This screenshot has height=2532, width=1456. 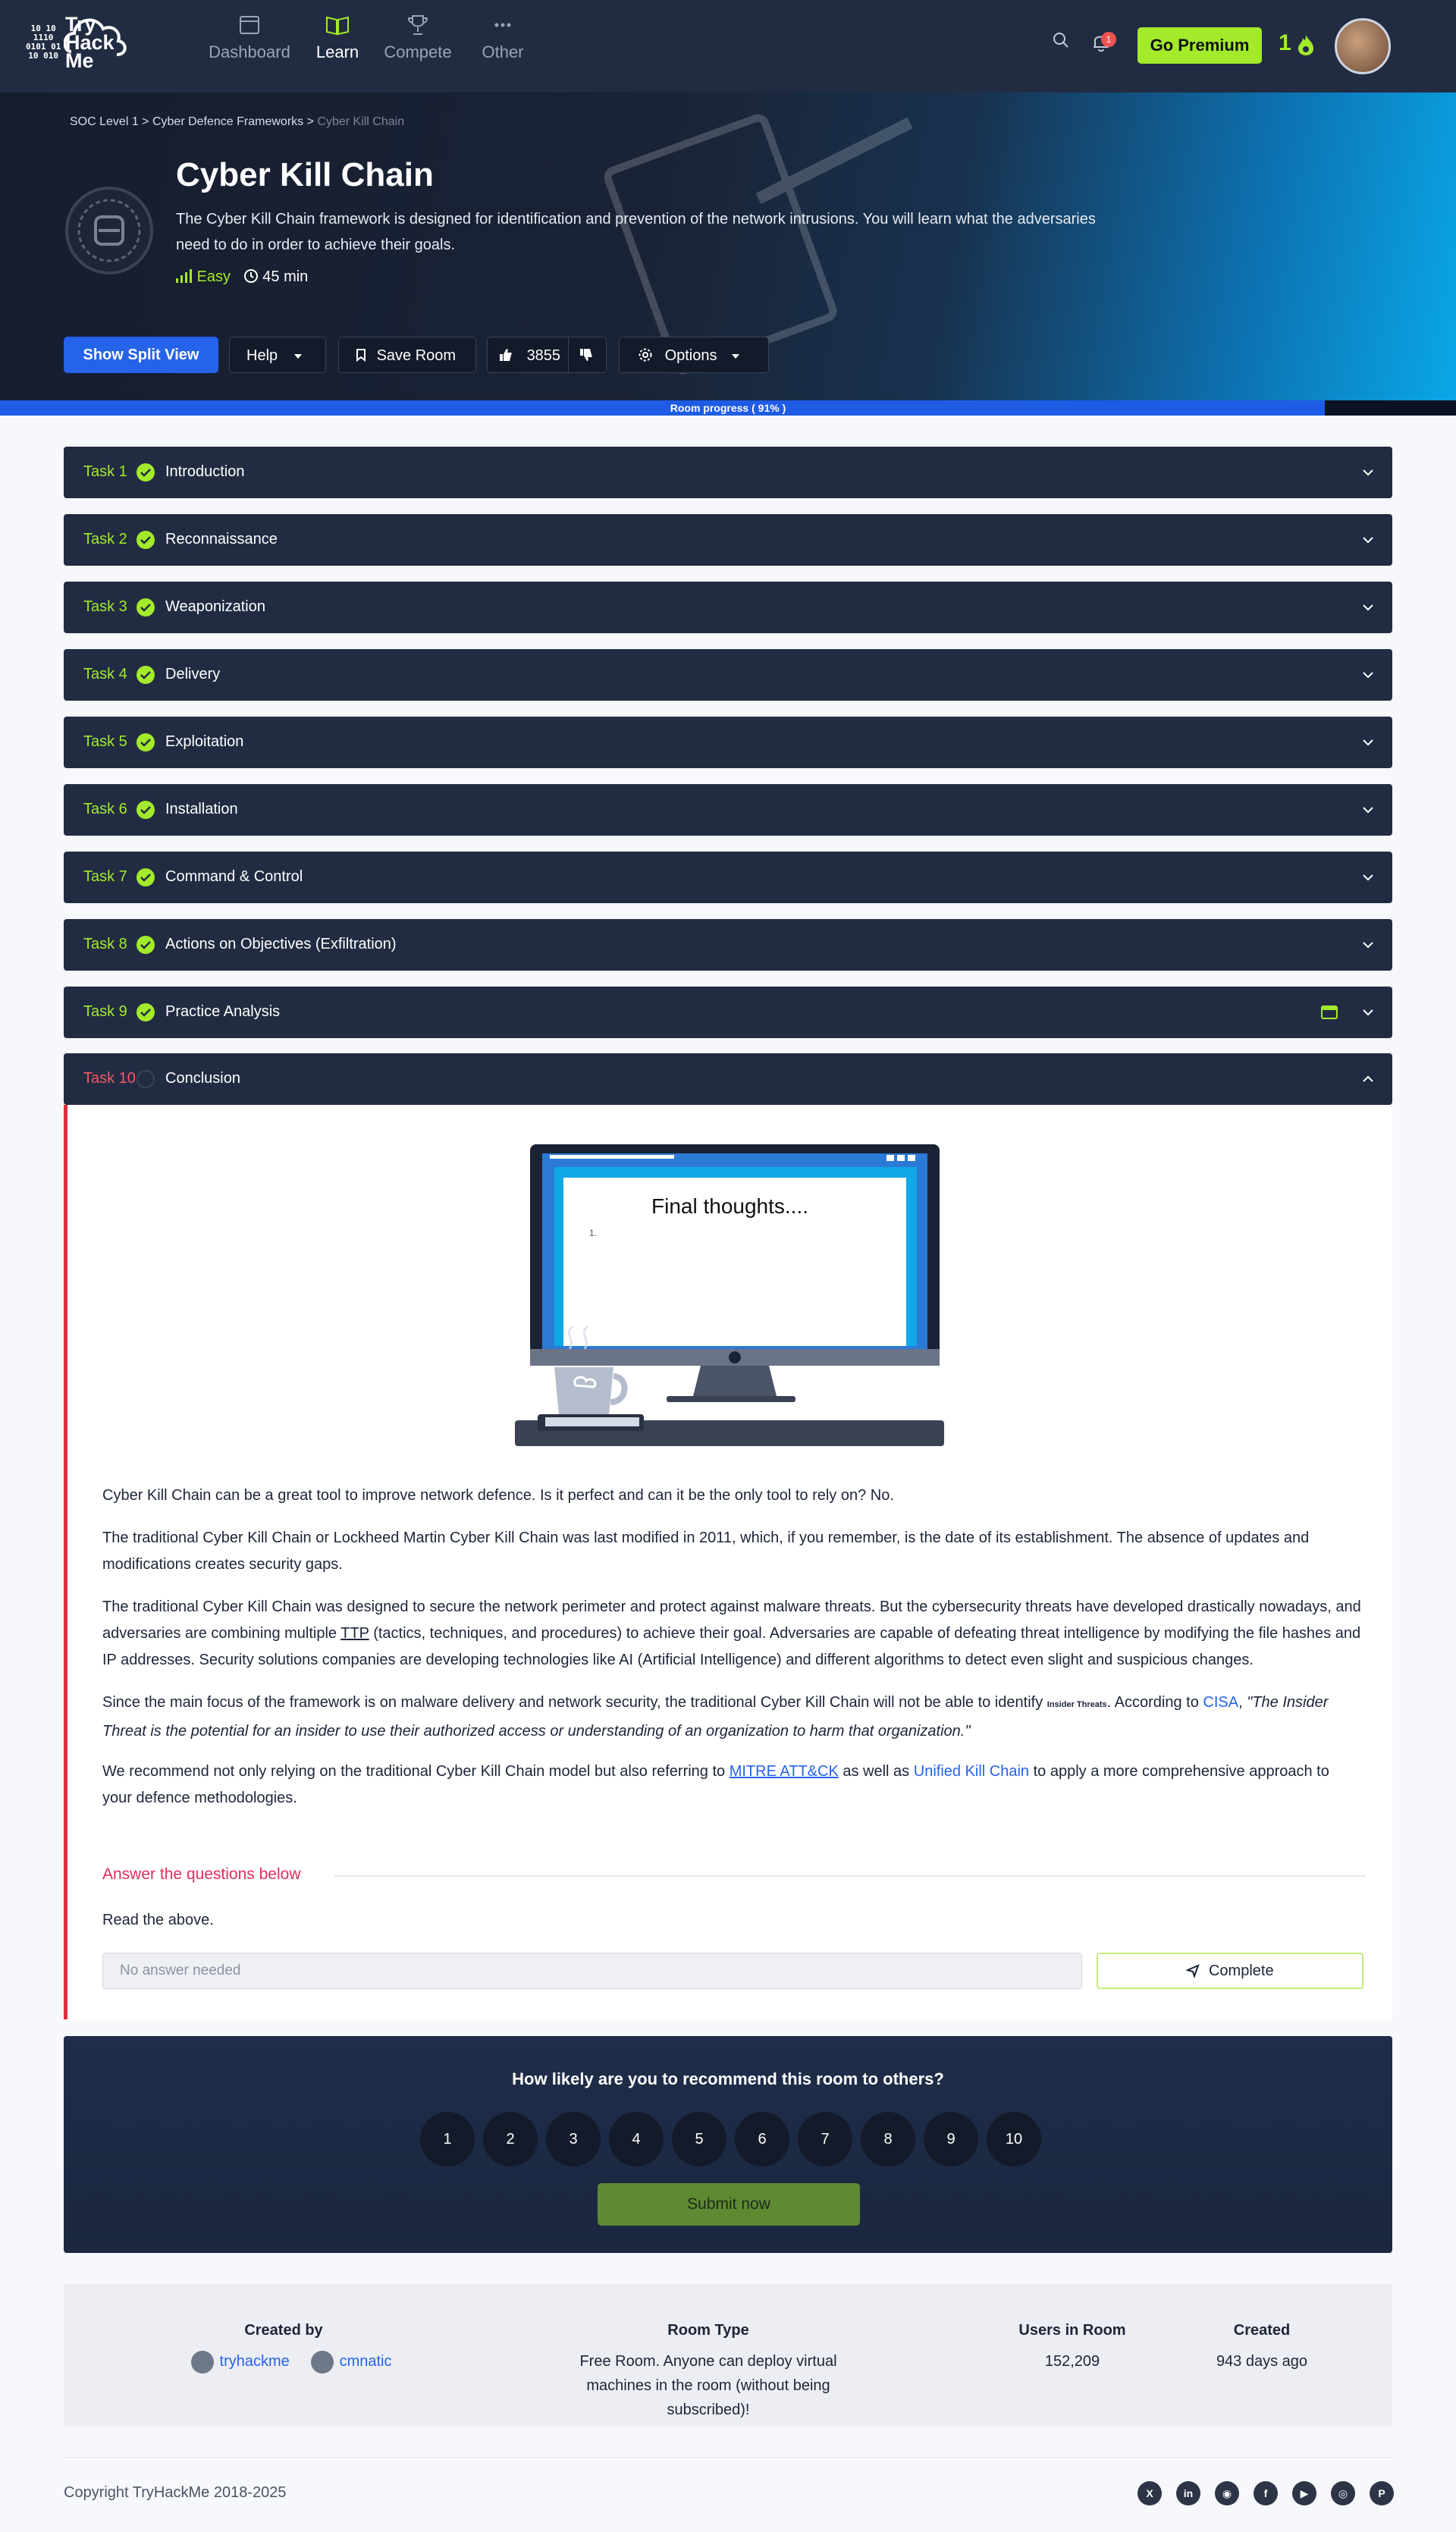 I want to click on room-type-label: Room Type, so click(x=708, y=2331).